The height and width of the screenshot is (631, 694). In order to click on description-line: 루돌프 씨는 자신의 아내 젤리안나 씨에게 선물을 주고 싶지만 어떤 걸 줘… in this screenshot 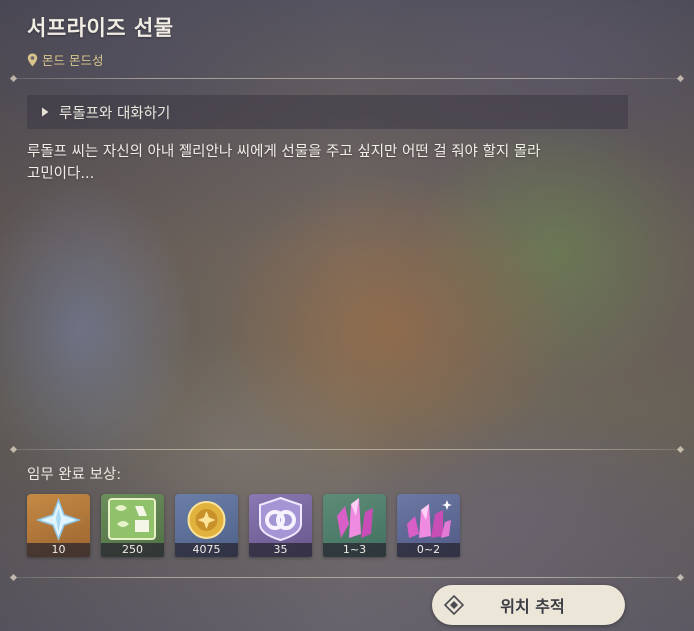, I will do `click(284, 152)`.